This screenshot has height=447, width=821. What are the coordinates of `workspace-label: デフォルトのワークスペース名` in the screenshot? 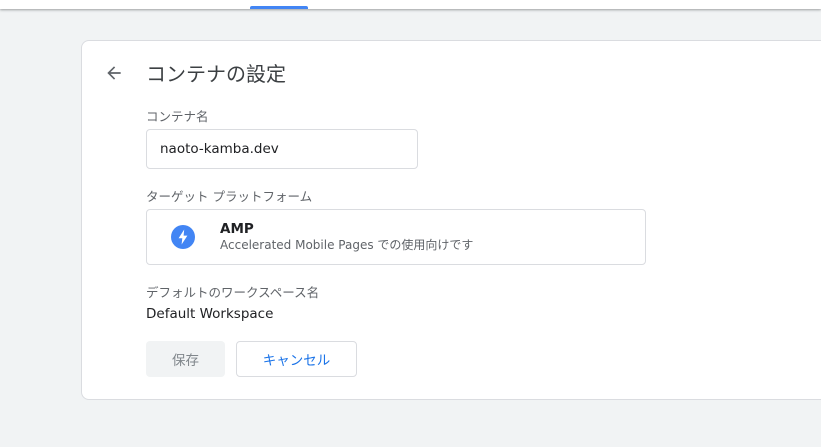 It's located at (233, 292).